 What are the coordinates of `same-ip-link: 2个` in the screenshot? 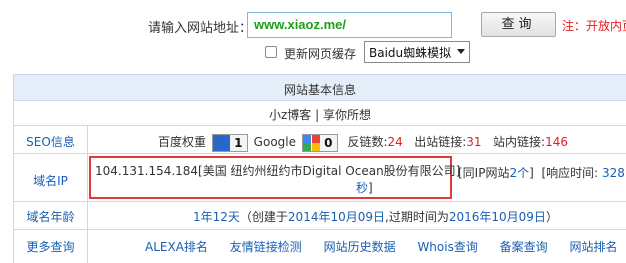 It's located at (519, 173).